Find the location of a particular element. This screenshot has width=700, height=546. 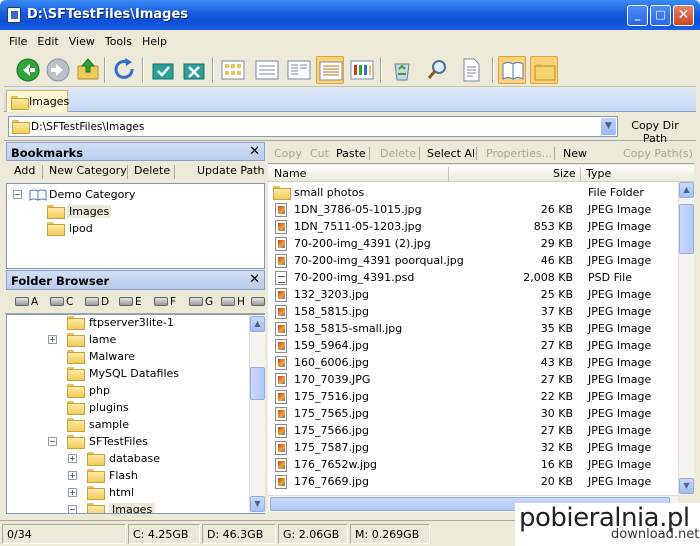

address-input: D:\SFTestFiles\Images ▼ is located at coordinates (313, 126).